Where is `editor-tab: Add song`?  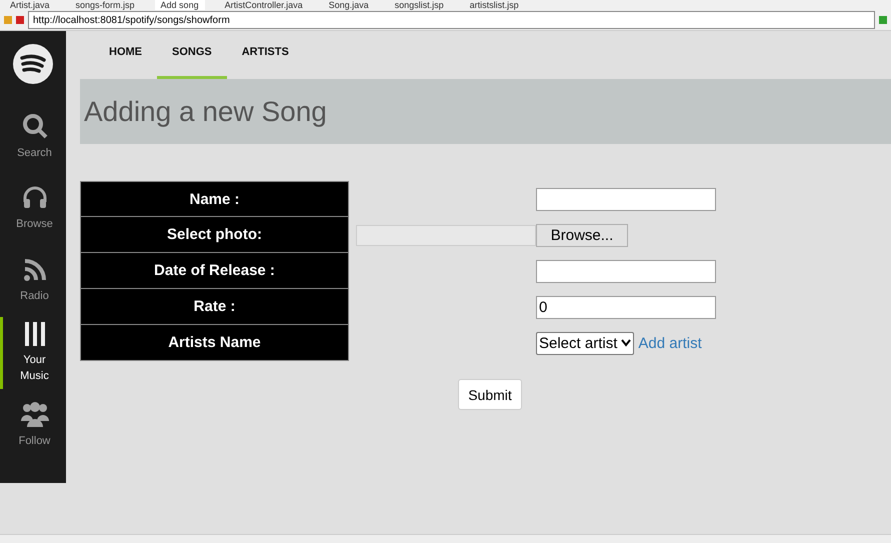
editor-tab: Add song is located at coordinates (179, 5).